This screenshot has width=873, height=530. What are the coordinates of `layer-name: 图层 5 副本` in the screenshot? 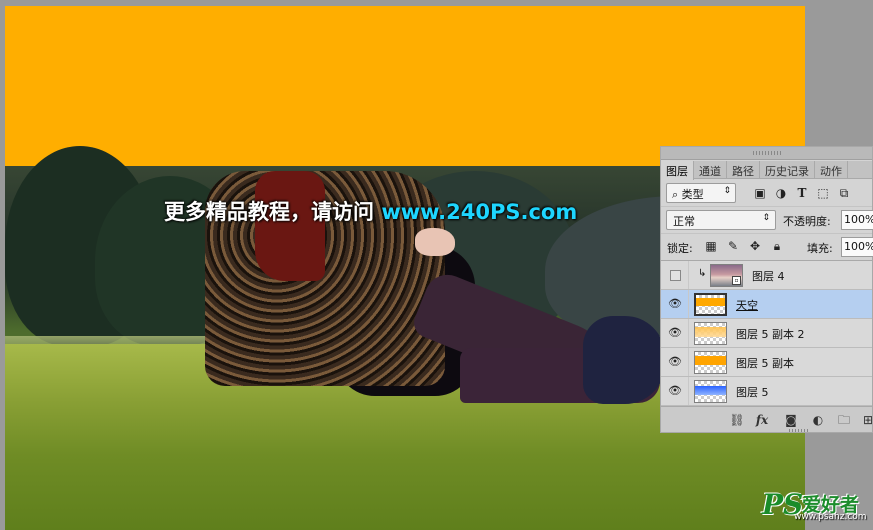 It's located at (765, 363).